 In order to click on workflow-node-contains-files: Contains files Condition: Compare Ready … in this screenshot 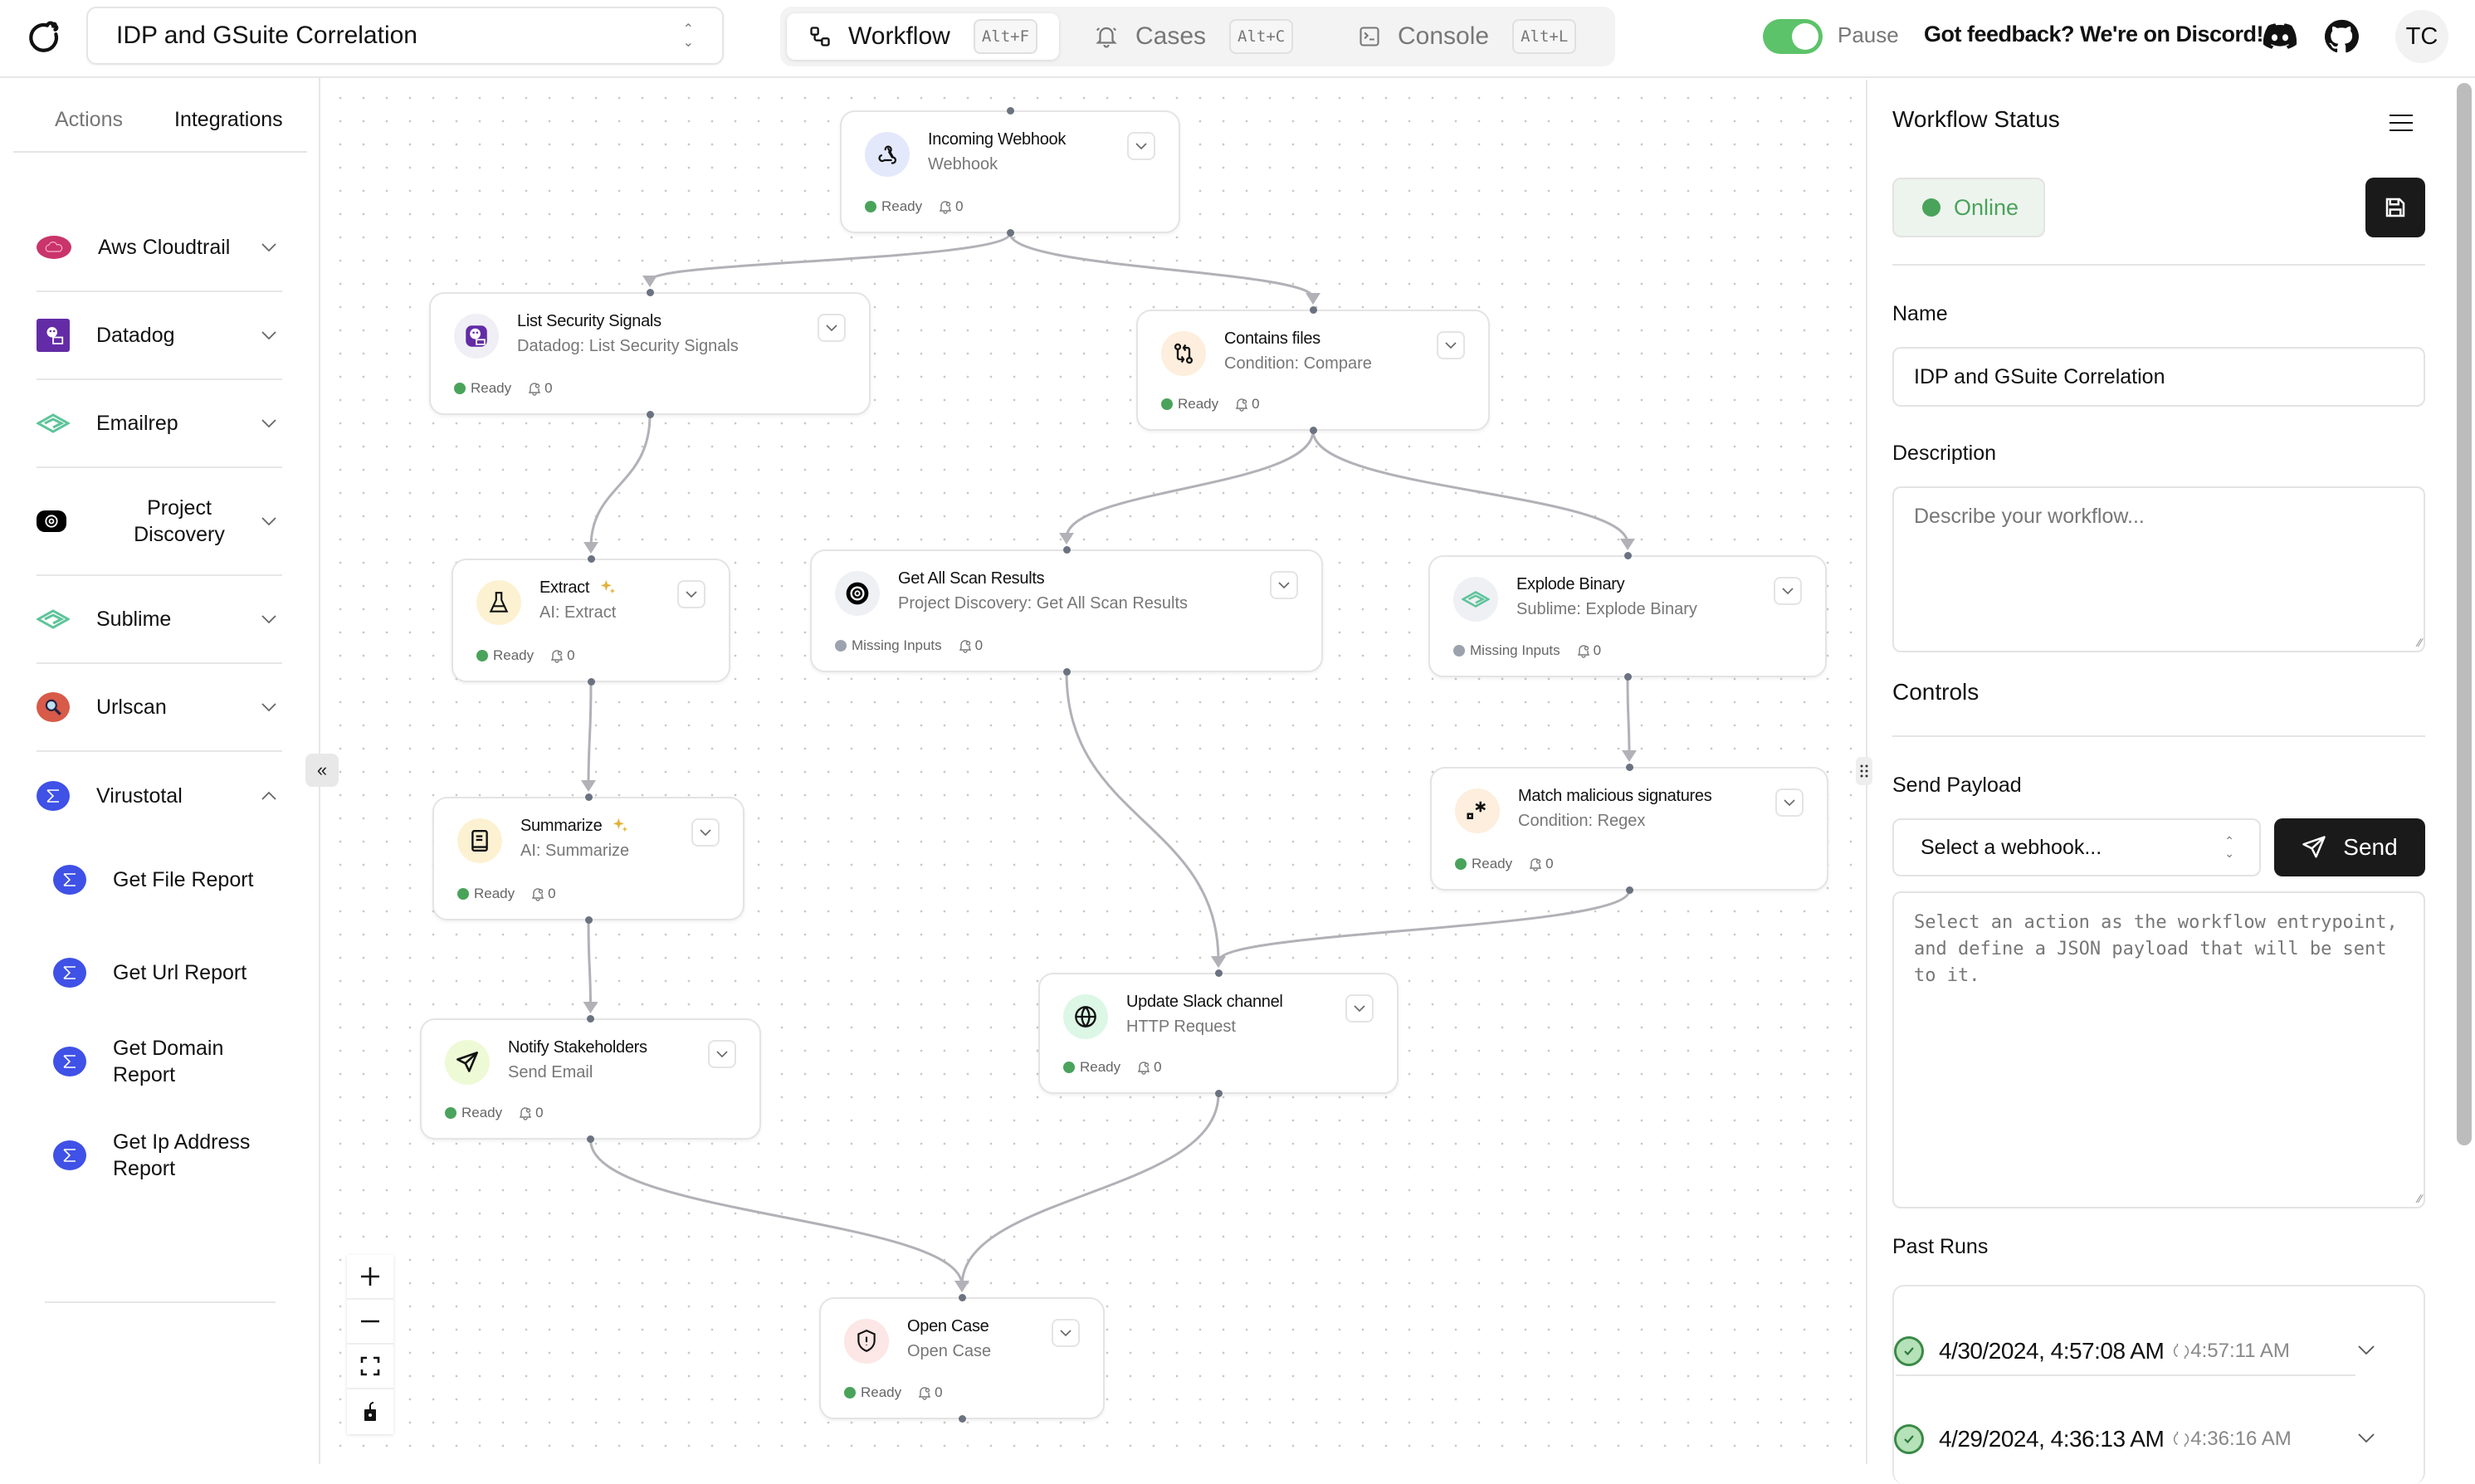, I will do `click(1313, 370)`.